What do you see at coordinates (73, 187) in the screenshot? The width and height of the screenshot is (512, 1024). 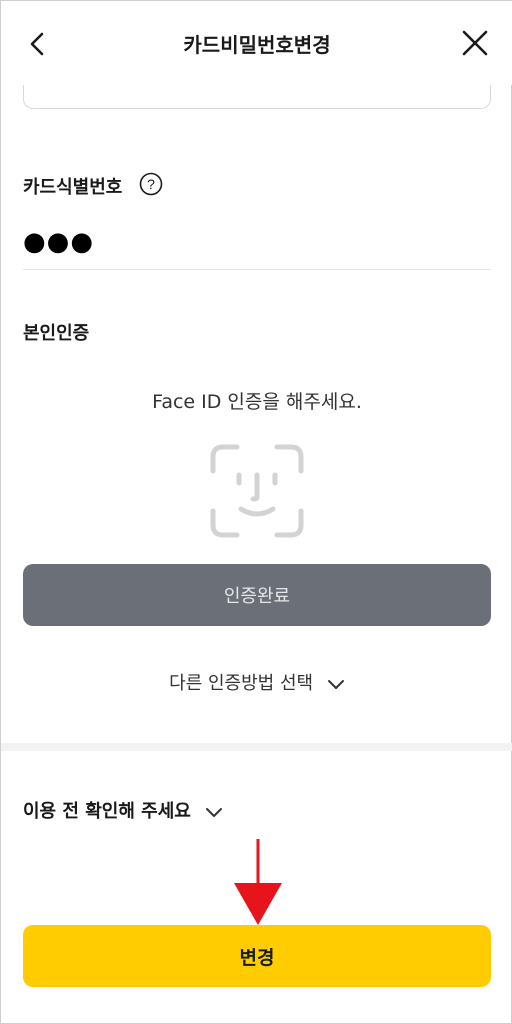 I see `card-id-label: 카드식별번호` at bounding box center [73, 187].